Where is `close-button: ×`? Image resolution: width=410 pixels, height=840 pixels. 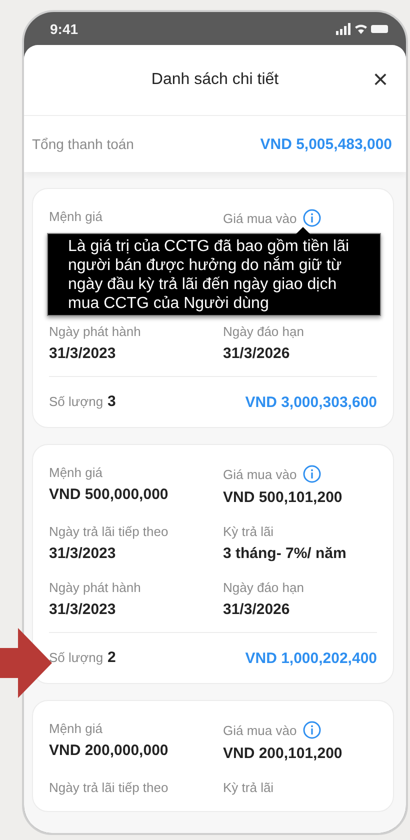
close-button: × is located at coordinates (380, 79).